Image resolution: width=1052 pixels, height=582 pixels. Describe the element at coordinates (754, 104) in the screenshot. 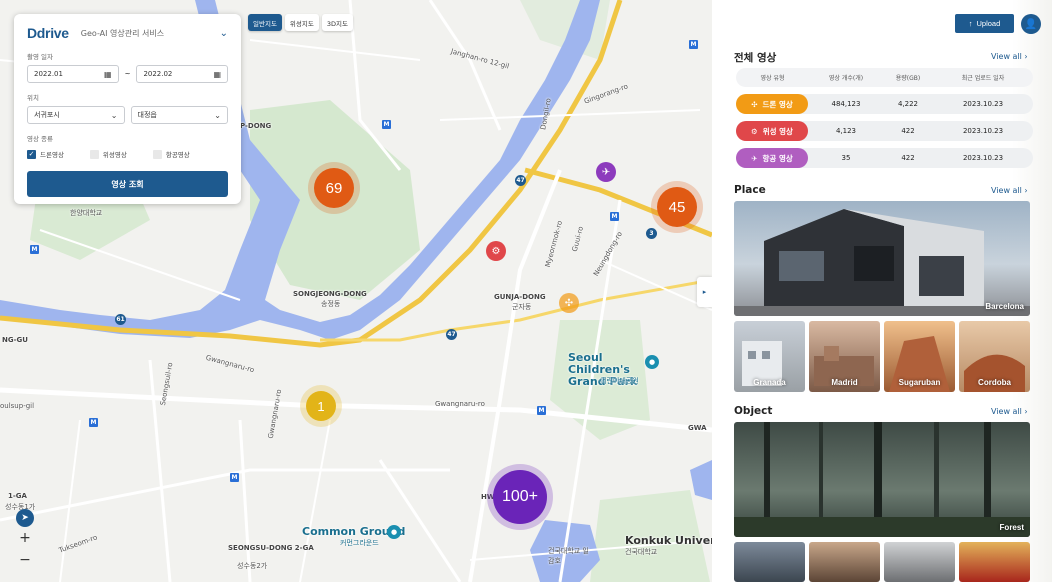

I see `drone-icon: ✣` at that location.